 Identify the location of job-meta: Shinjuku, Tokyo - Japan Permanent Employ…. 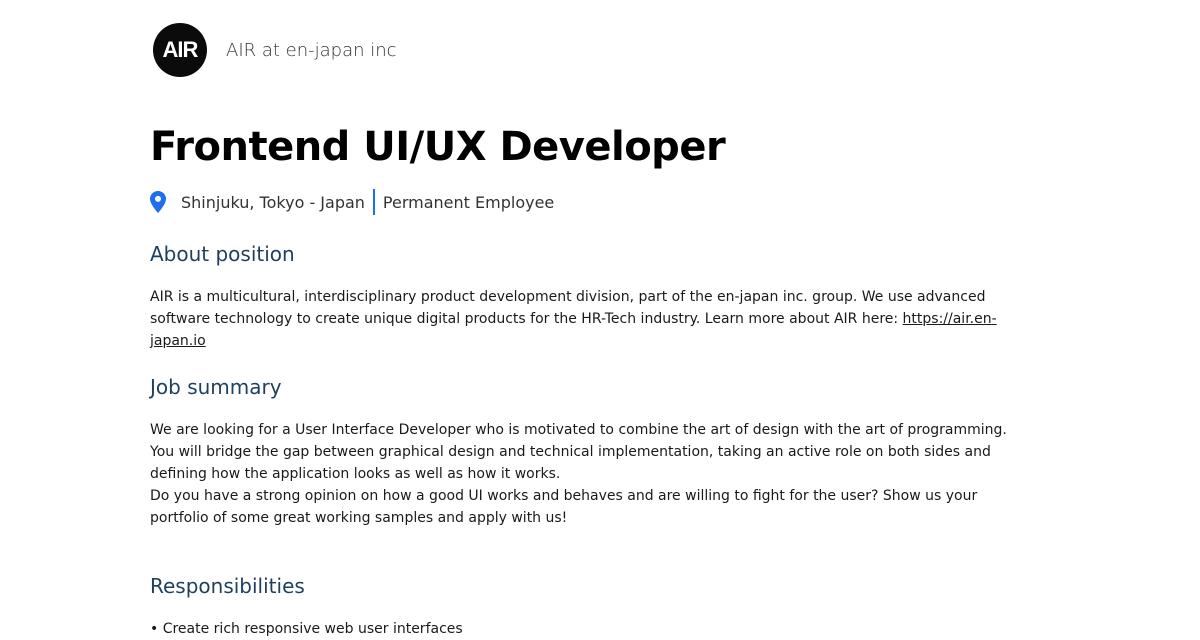
(352, 202).